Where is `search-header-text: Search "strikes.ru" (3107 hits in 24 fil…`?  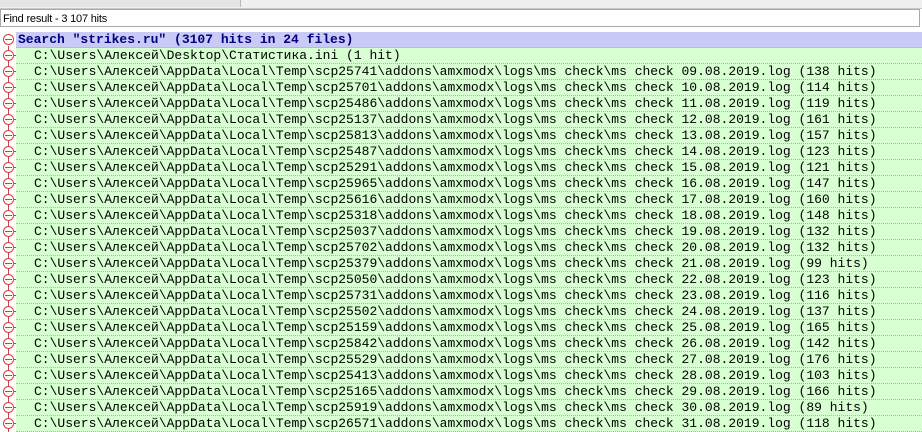 search-header-text: Search "strikes.ru" (3107 hits in 24 fil… is located at coordinates (186, 39).